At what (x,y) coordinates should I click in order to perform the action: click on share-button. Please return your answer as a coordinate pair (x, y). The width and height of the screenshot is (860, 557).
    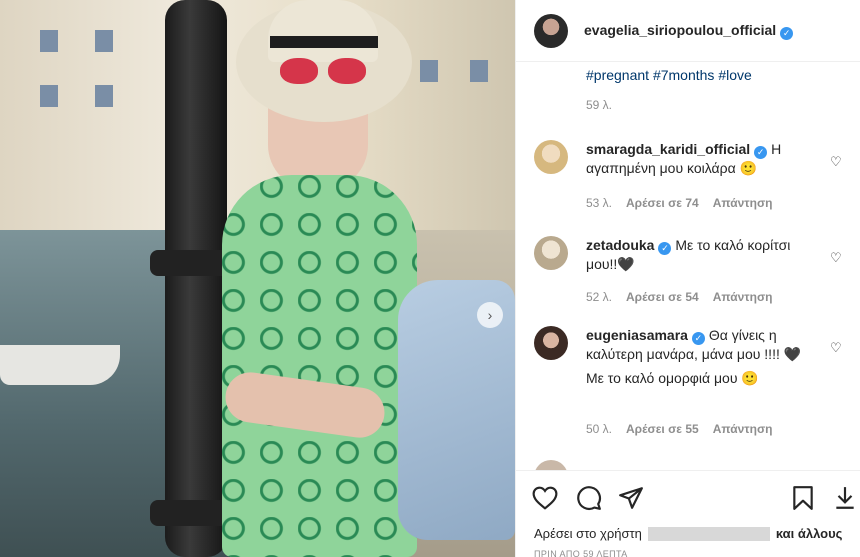
    Looking at the image, I should click on (631, 498).